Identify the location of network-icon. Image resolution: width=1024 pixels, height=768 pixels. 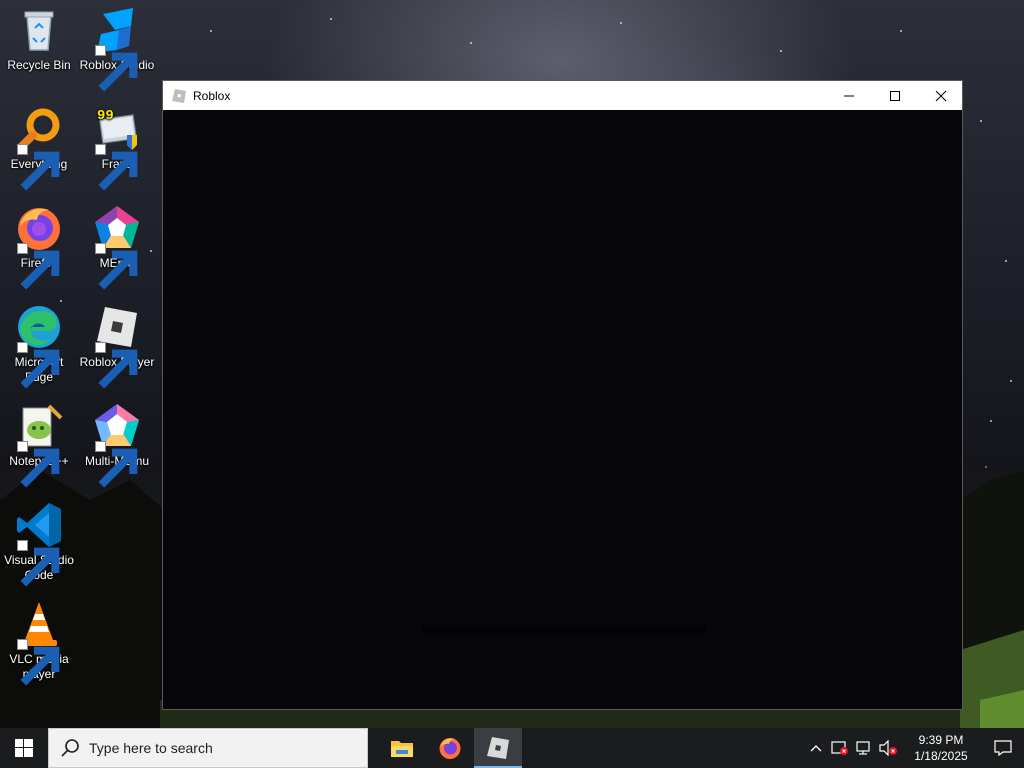
(863, 748).